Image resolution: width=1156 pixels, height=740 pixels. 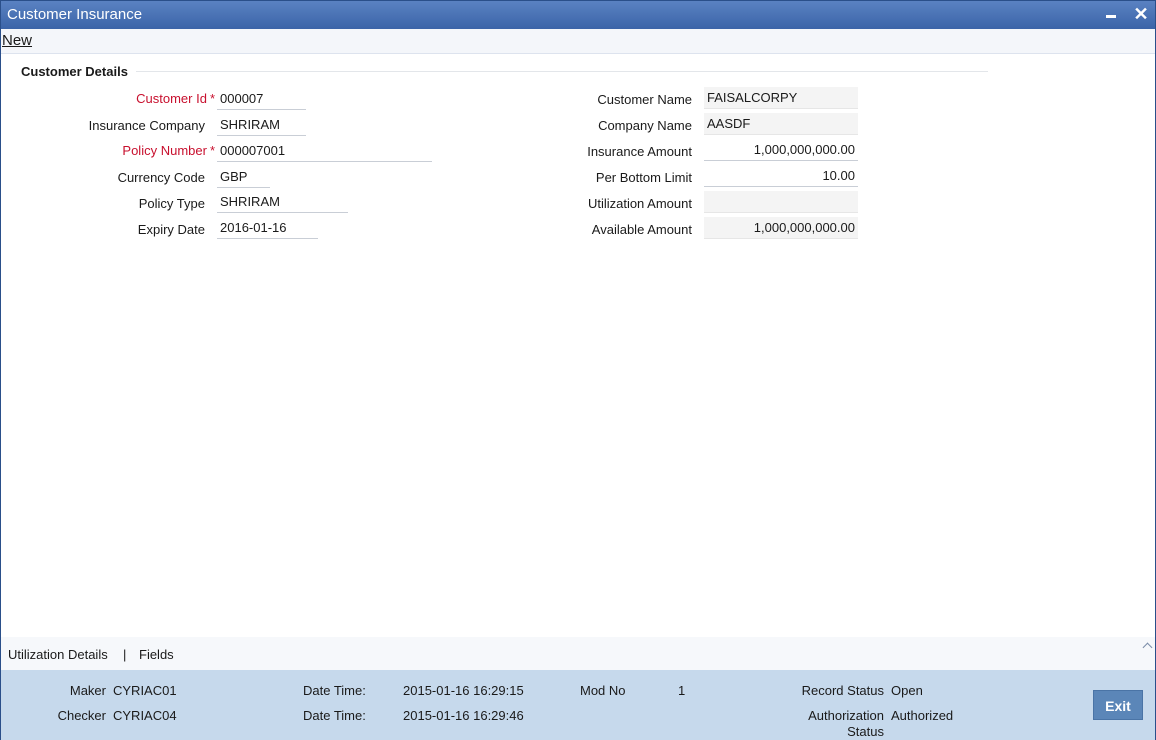 What do you see at coordinates (603, 690) in the screenshot?
I see `mod-no-label: Mod No` at bounding box center [603, 690].